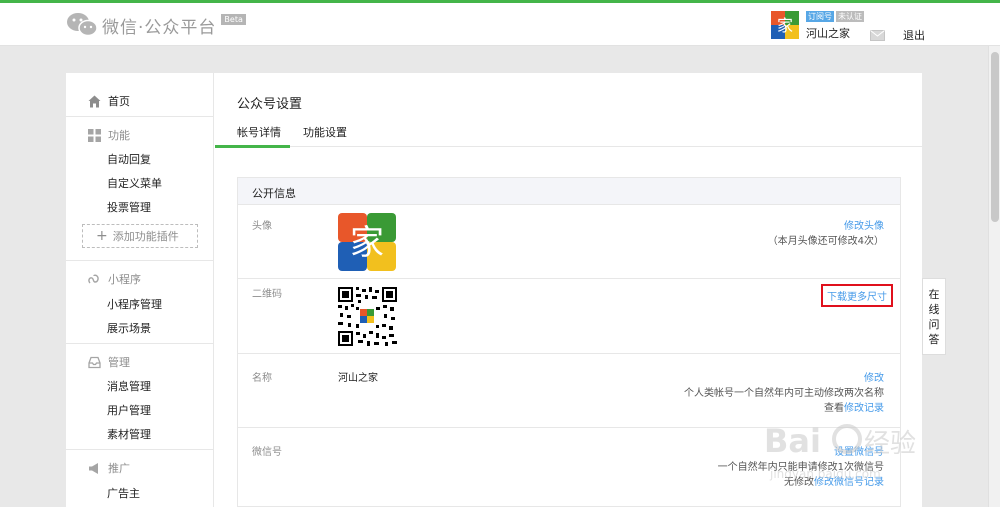  What do you see at coordinates (159, 27) in the screenshot?
I see `platform-title: 微信·公众平台` at bounding box center [159, 27].